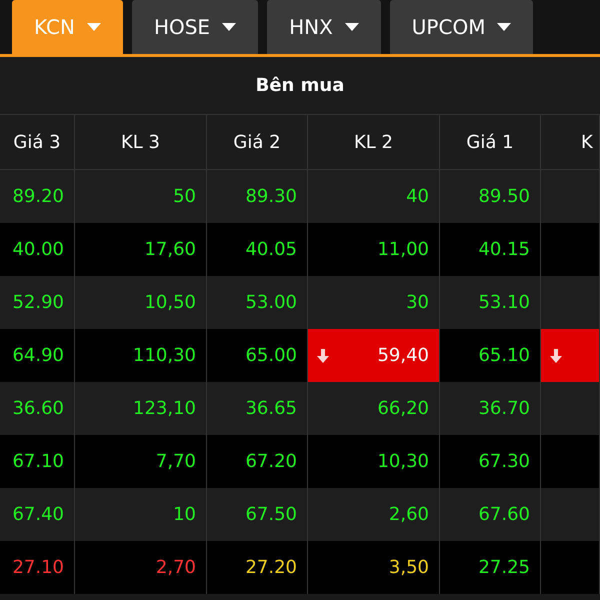 This screenshot has height=600, width=600. What do you see at coordinates (490, 567) in the screenshot?
I see `table-cell: 27.25` at bounding box center [490, 567].